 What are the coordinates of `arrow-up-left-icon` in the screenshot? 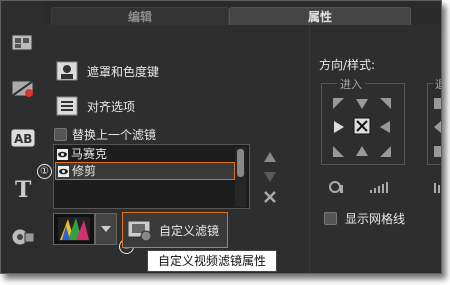 It's located at (339, 103).